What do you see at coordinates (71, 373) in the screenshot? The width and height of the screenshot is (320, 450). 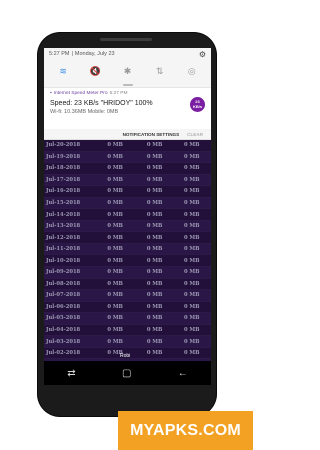 I see `recent-apps-icon: ⇄` at bounding box center [71, 373].